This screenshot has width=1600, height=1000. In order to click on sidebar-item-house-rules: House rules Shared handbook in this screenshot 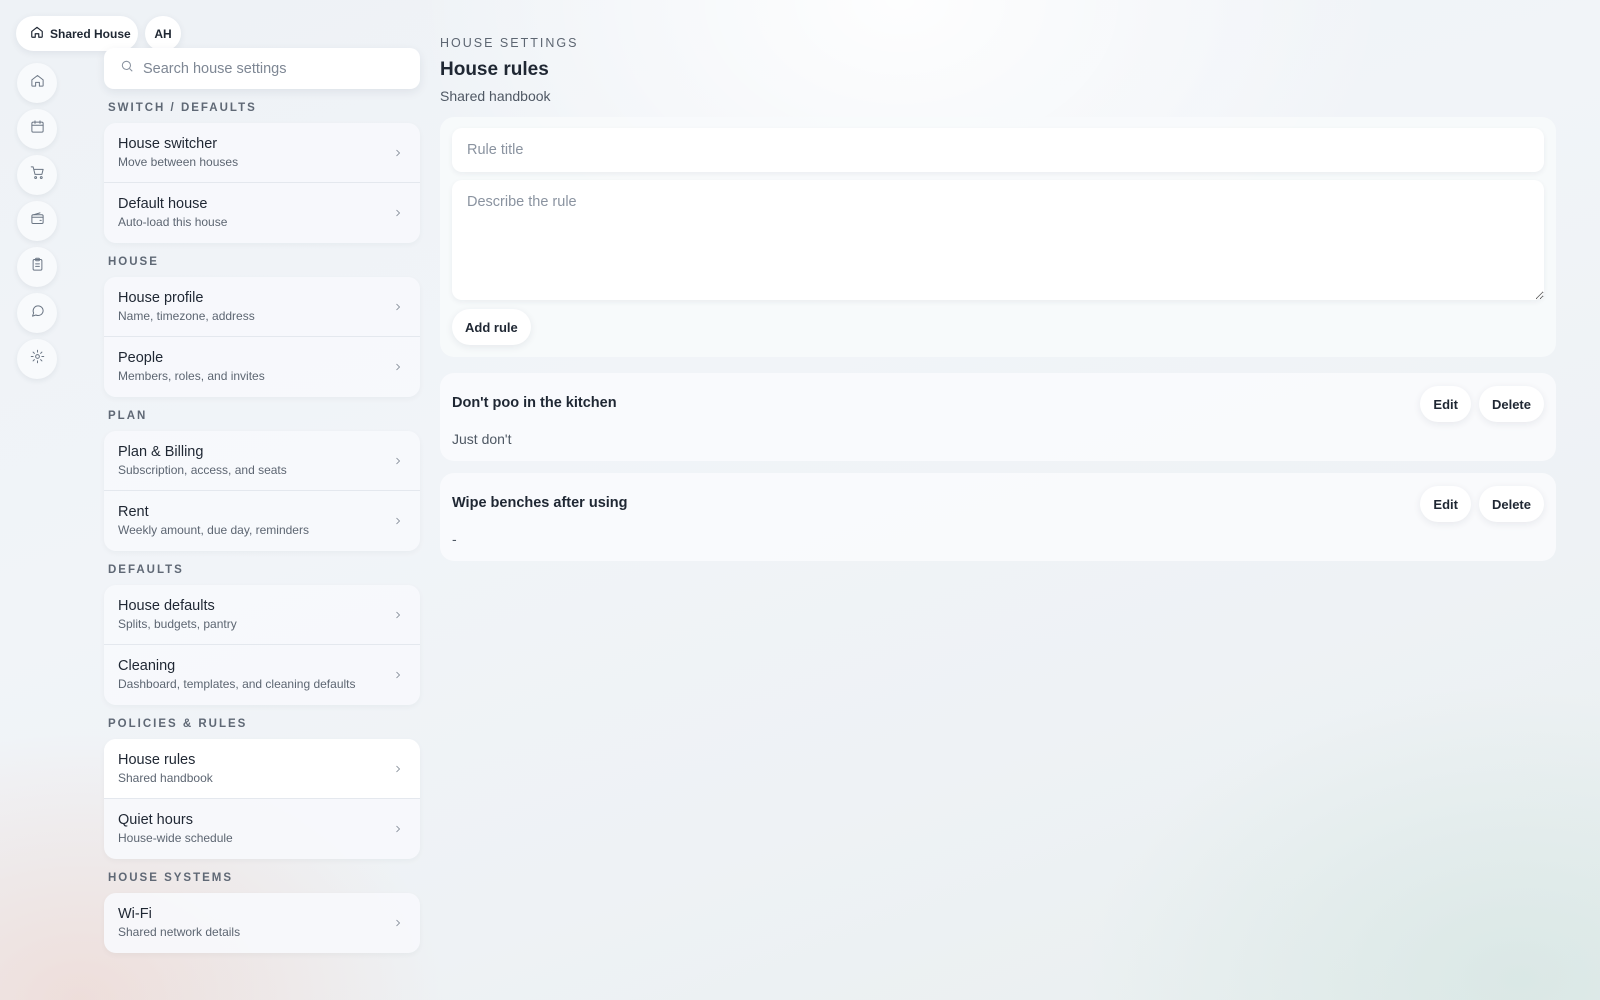, I will do `click(262, 769)`.